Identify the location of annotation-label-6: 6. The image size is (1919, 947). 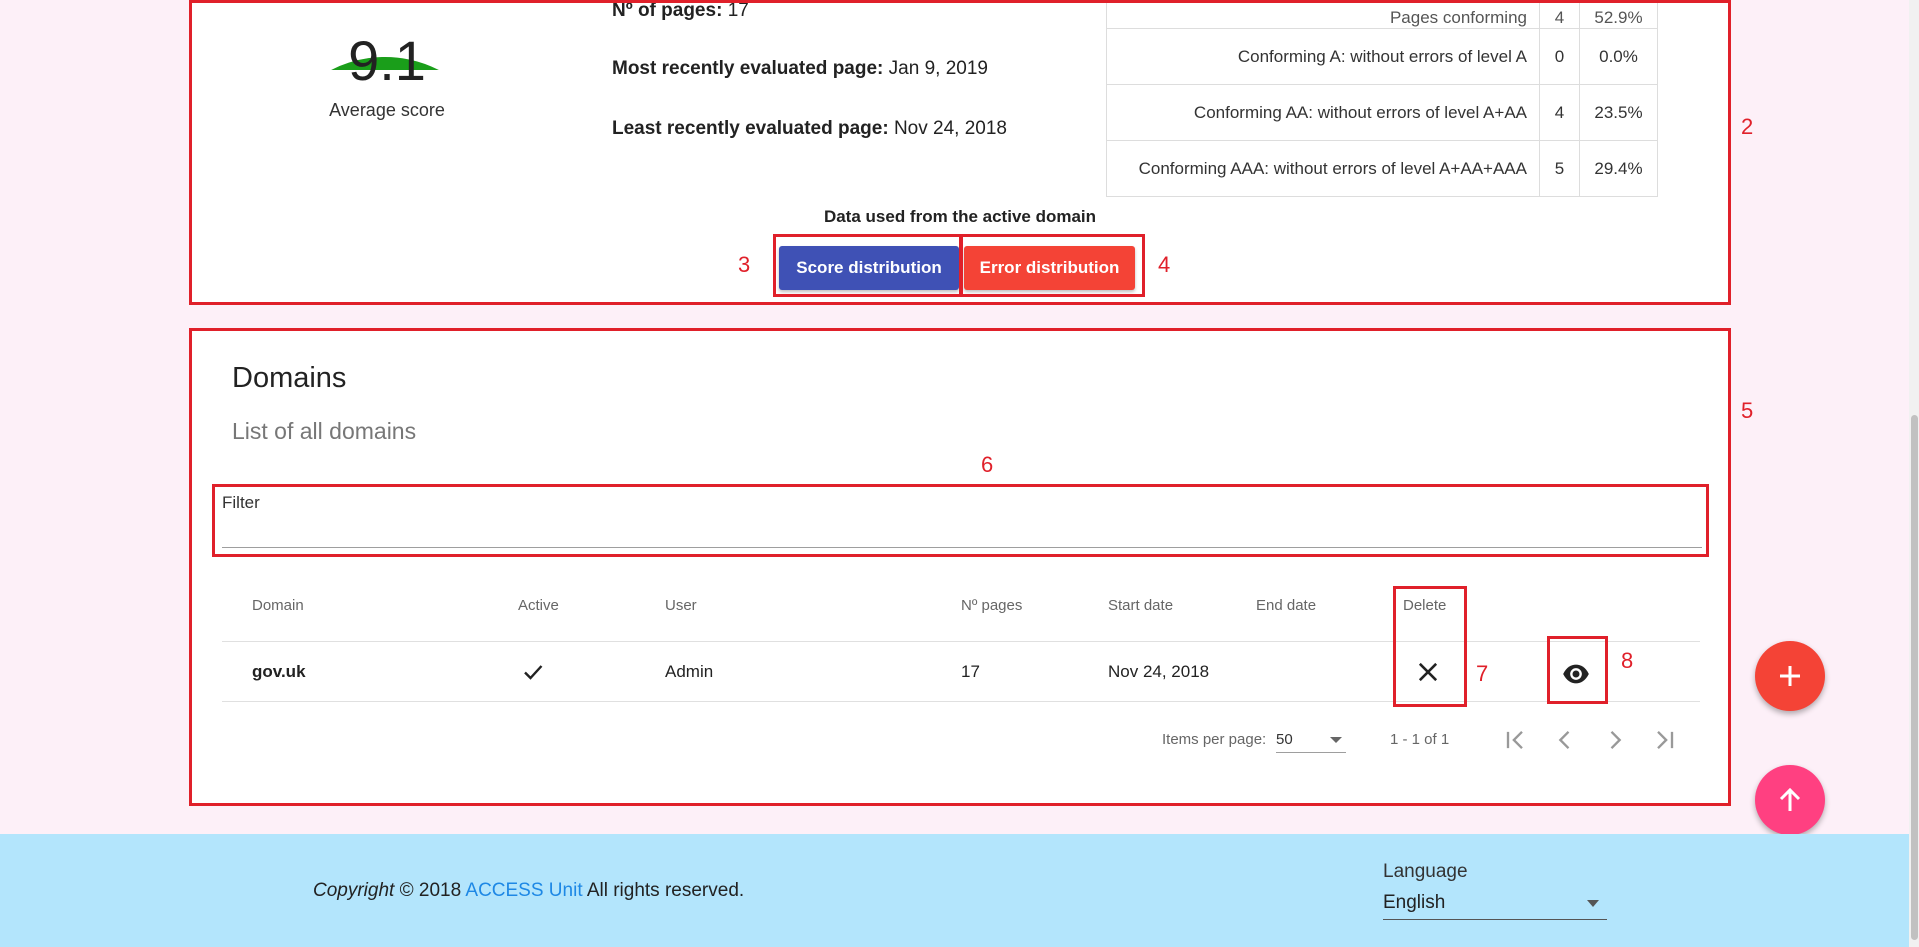
(987, 464).